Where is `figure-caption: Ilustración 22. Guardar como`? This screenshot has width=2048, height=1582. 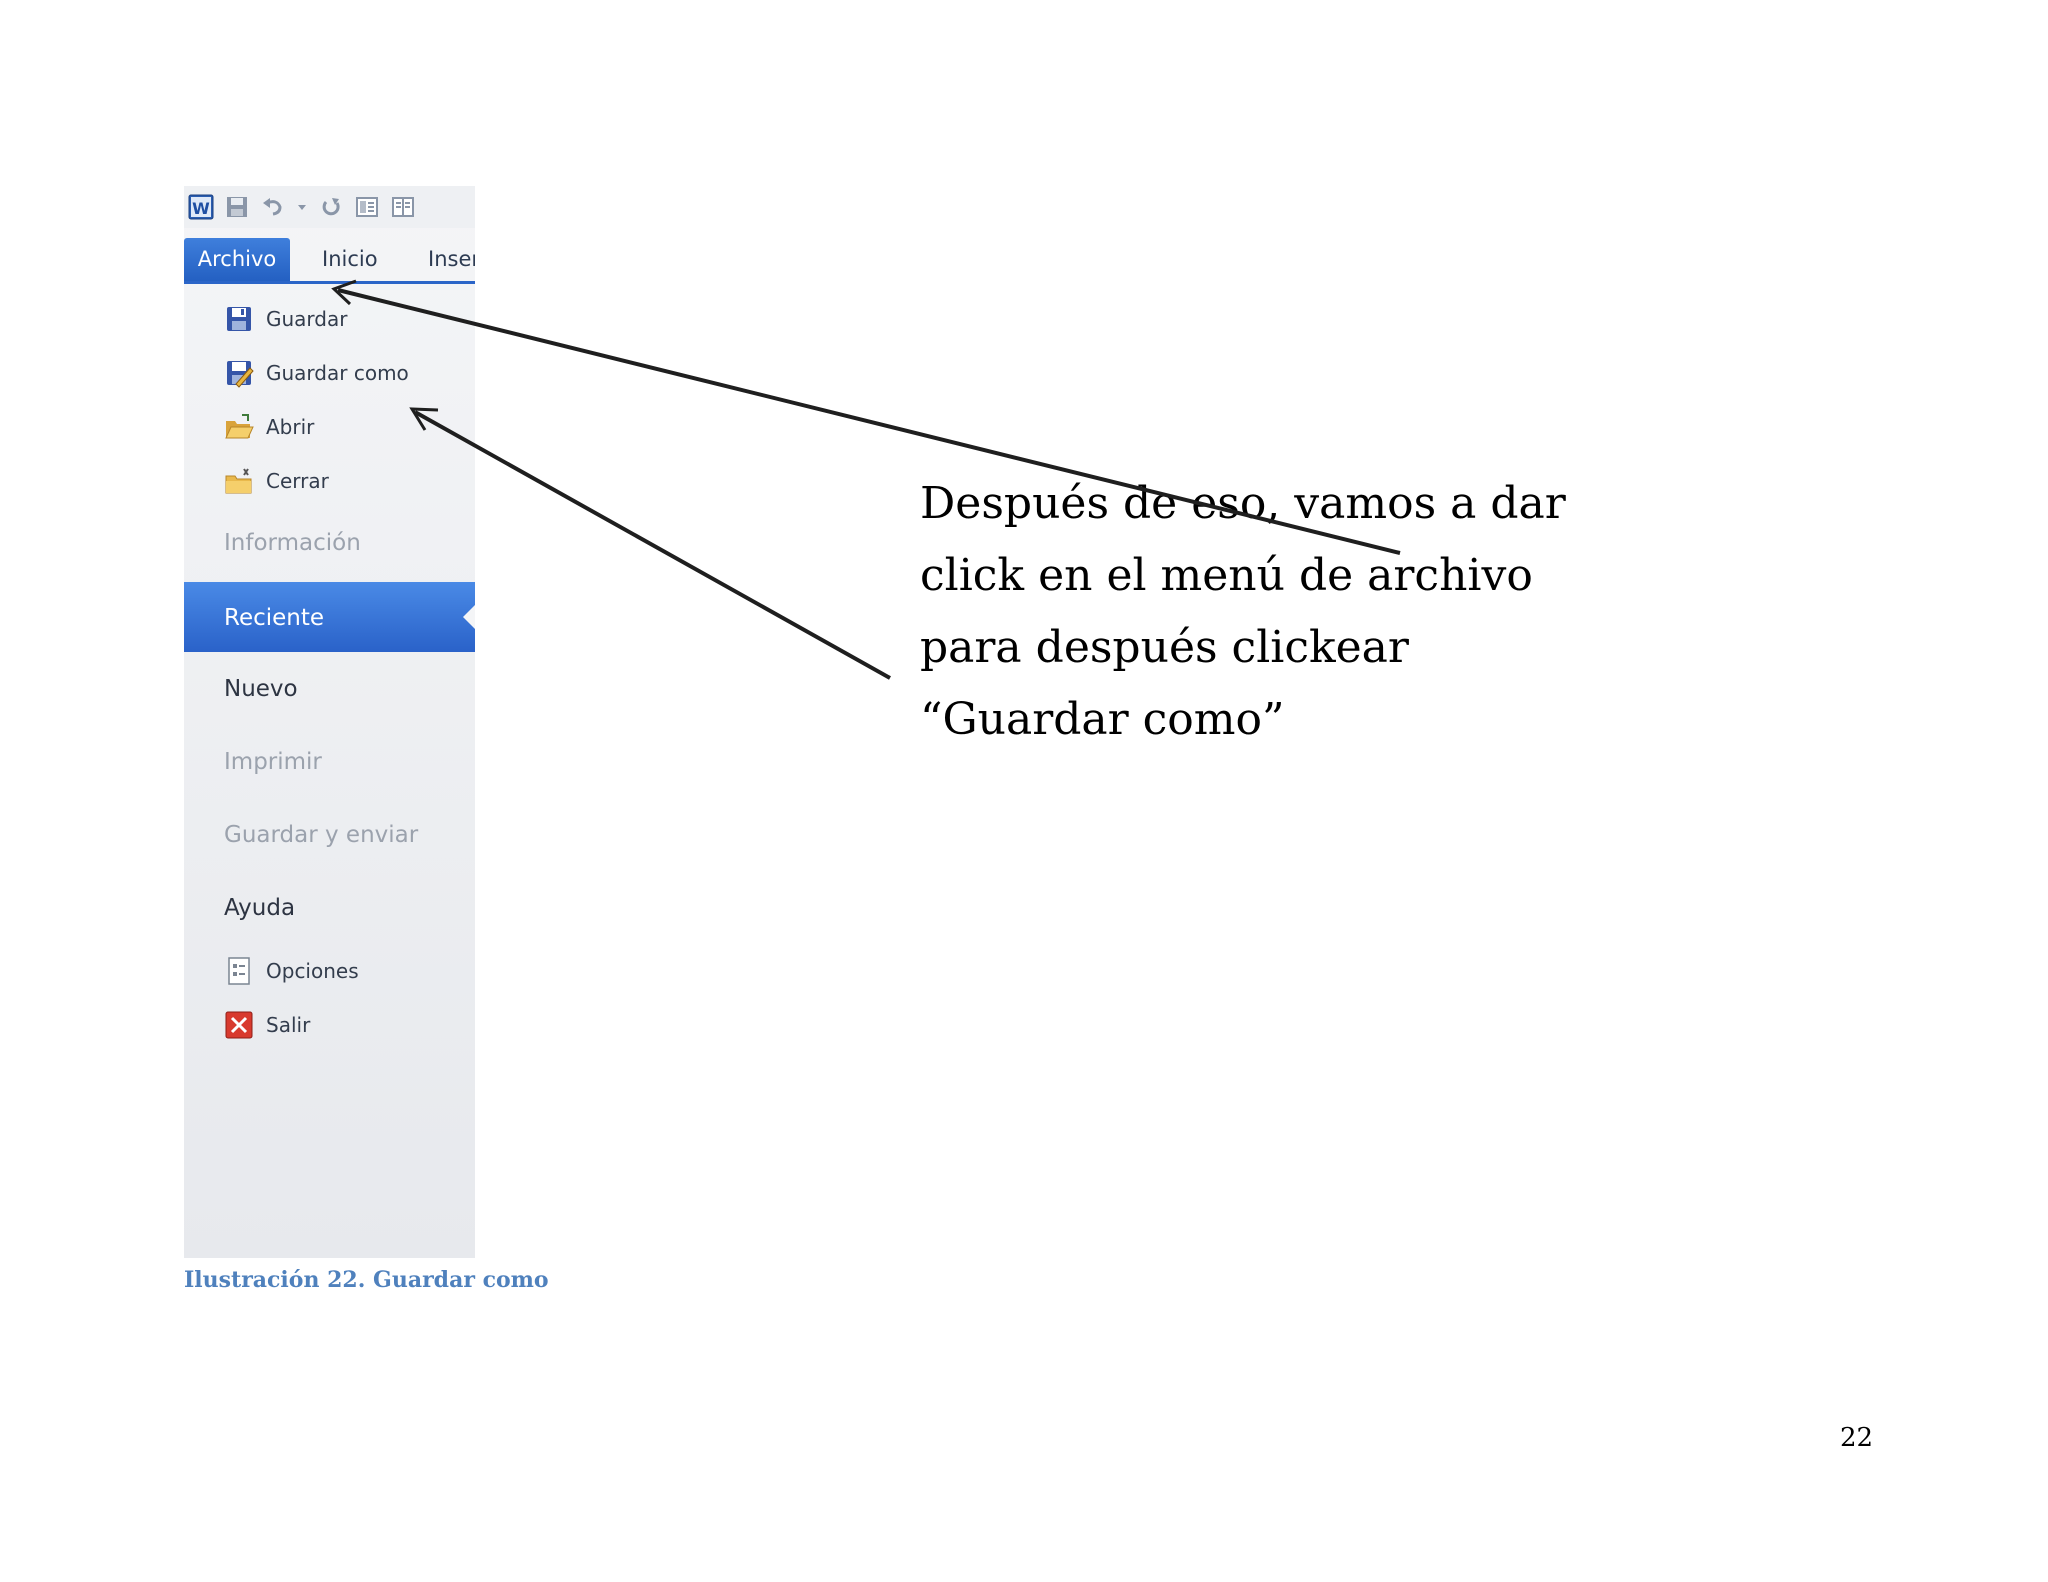 figure-caption: Ilustración 22. Guardar como is located at coordinates (366, 1280).